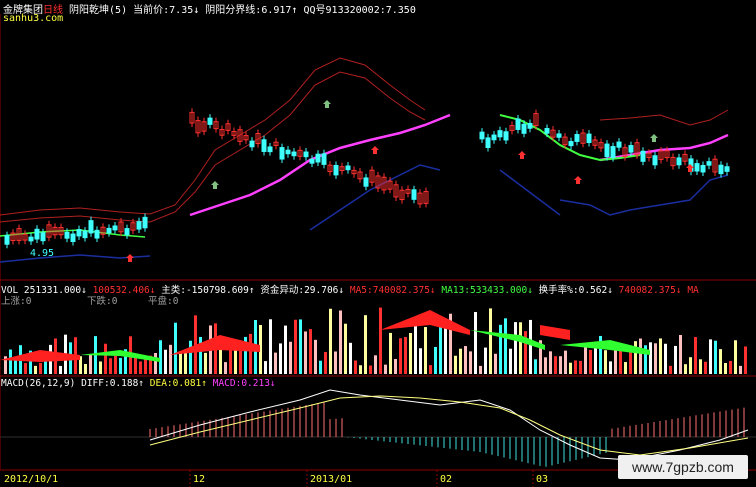 This screenshot has height=487, width=756. Describe the element at coordinates (233, 10) in the screenshot. I see `boundary-label: 阴阳分界线:` at that location.